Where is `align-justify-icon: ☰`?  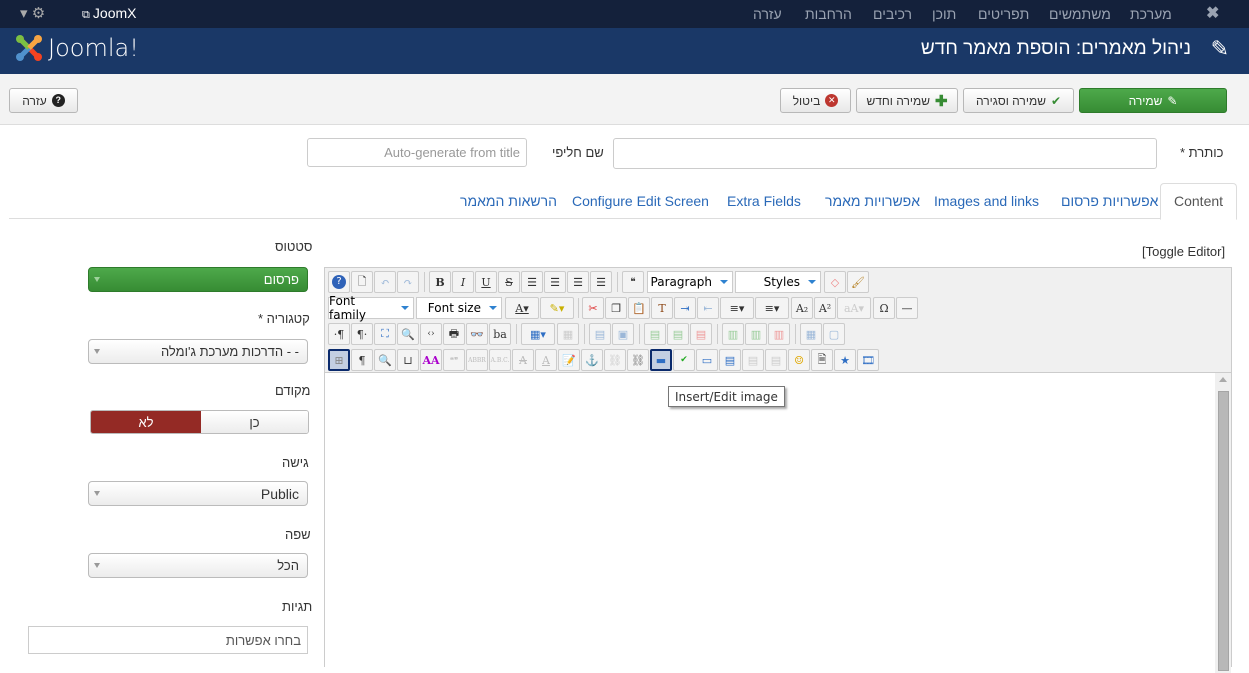 align-justify-icon: ☰ is located at coordinates (532, 282).